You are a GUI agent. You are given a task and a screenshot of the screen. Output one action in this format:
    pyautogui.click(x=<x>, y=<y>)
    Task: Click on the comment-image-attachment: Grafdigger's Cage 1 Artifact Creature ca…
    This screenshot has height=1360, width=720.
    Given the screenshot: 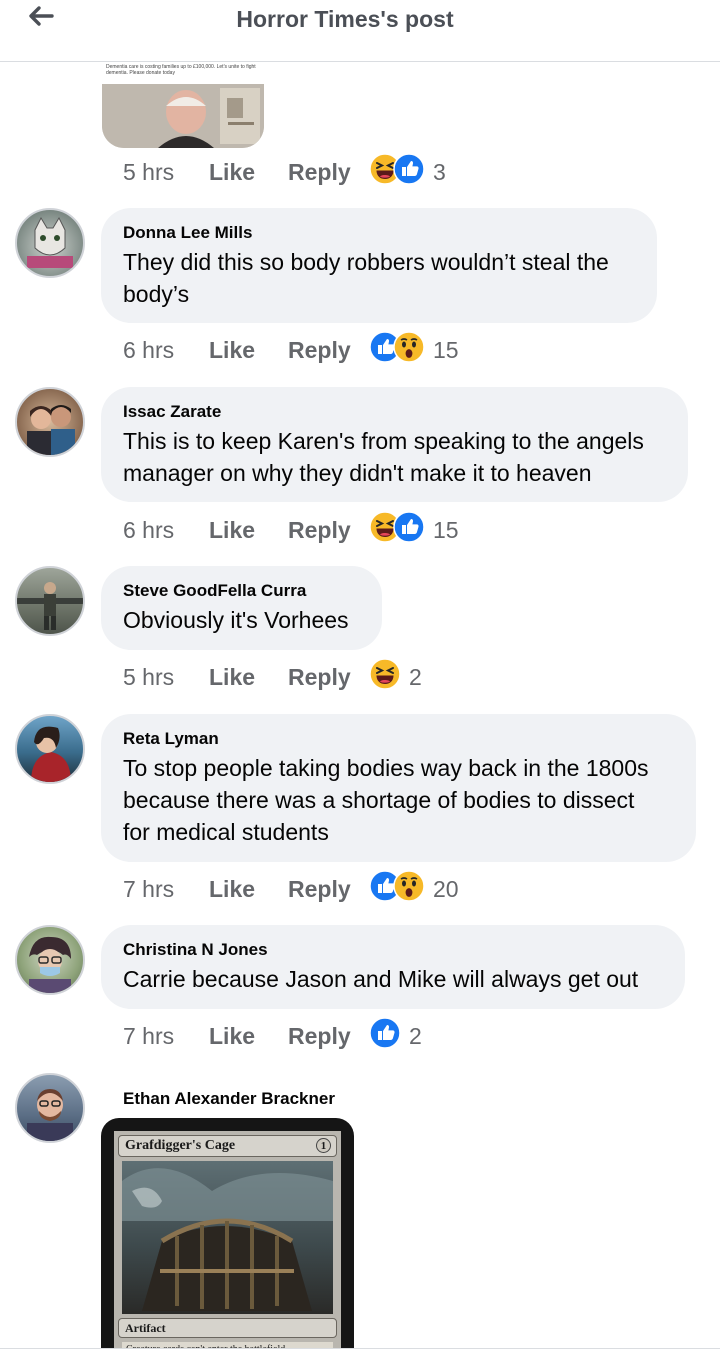 What is the action you would take?
    pyautogui.click(x=227, y=1239)
    